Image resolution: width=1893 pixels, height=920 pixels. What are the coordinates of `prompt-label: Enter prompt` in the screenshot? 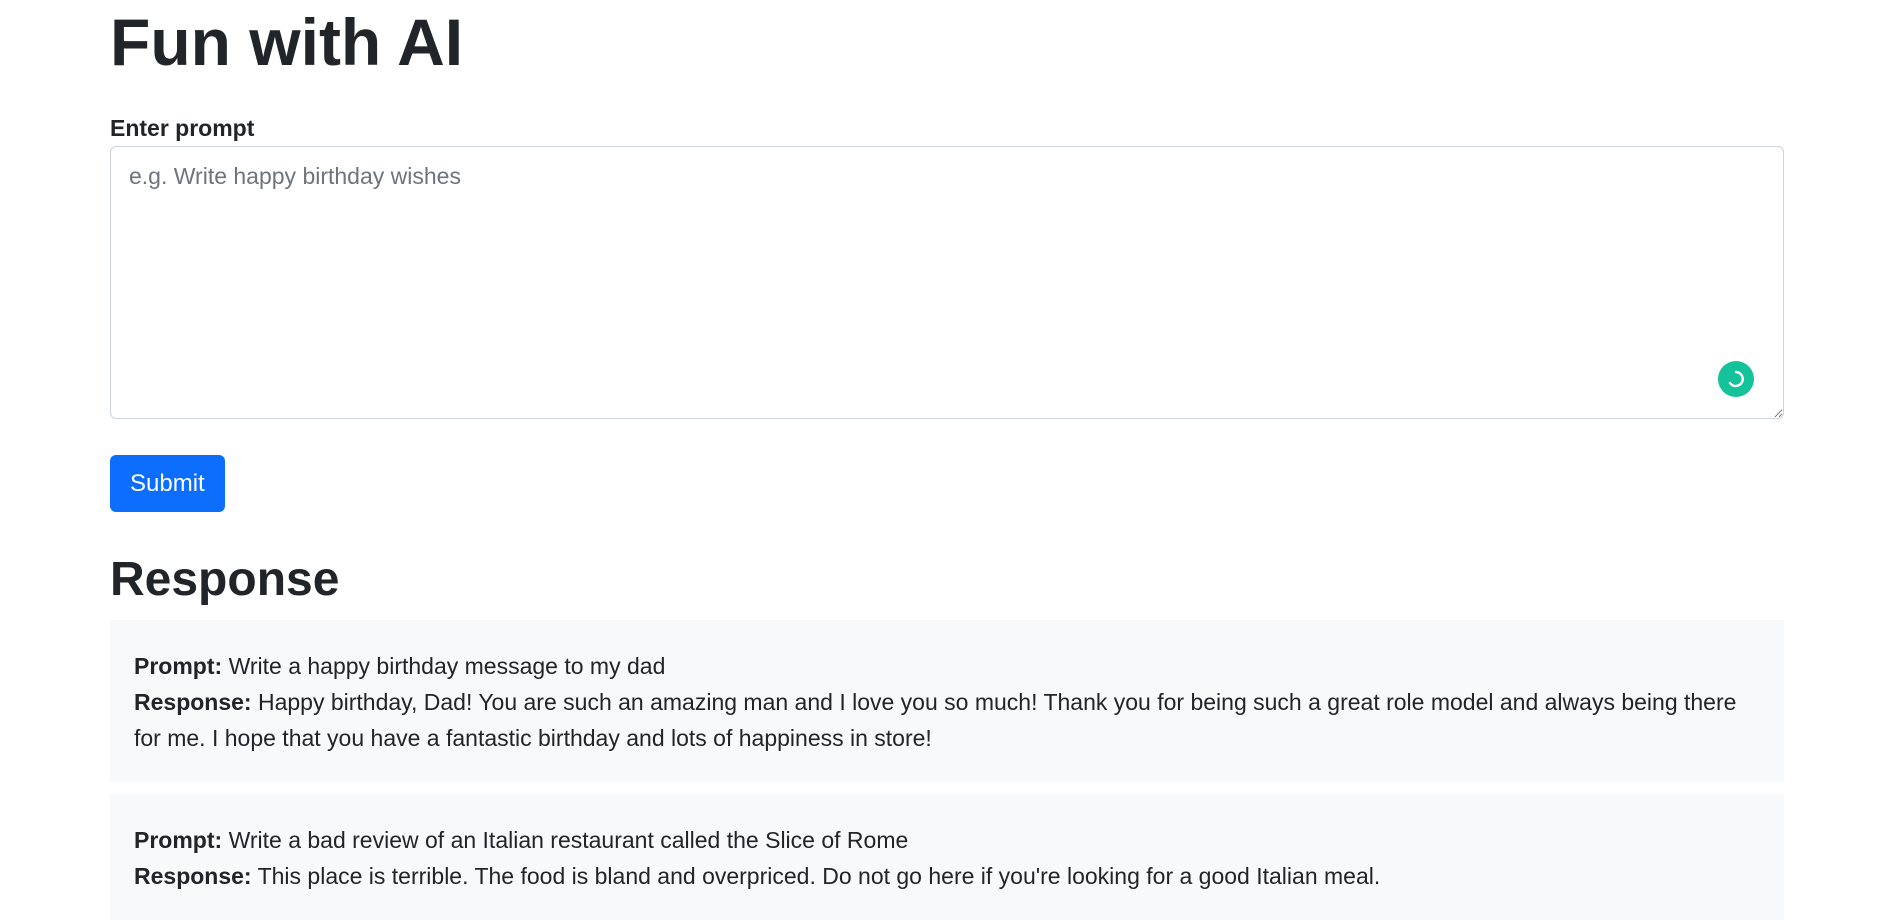 It's located at (182, 128).